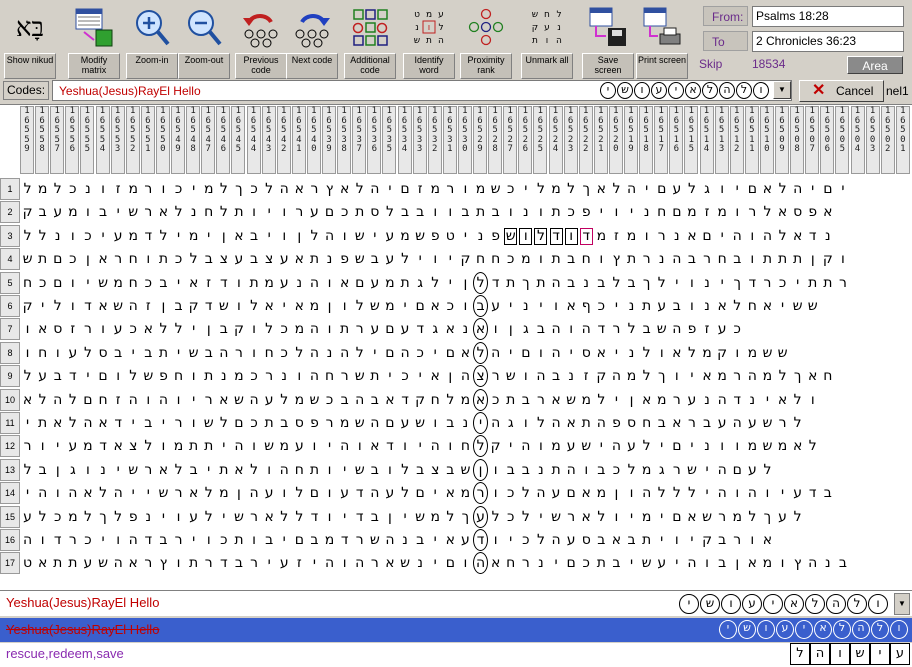 This screenshot has width=912, height=667. I want to click on matrix-cell: ן, so click(737, 563).